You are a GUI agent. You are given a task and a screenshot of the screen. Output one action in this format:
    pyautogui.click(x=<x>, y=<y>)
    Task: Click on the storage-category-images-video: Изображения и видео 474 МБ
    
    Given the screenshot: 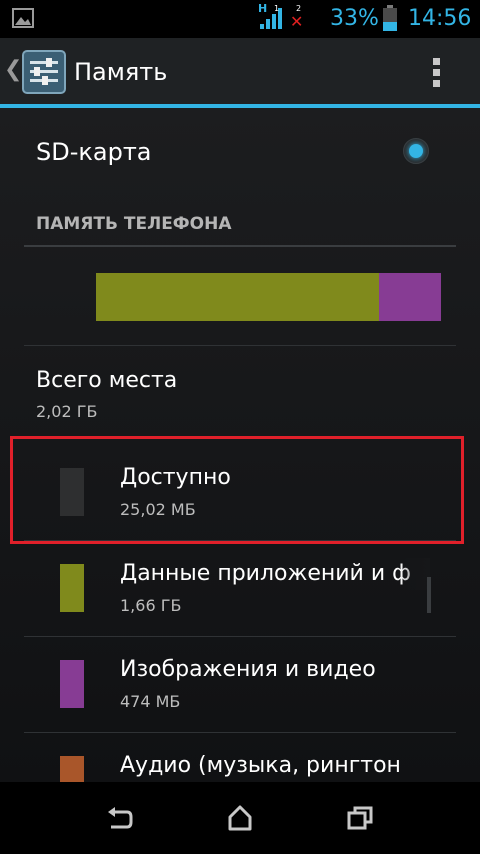 What is the action you would take?
    pyautogui.click(x=240, y=682)
    